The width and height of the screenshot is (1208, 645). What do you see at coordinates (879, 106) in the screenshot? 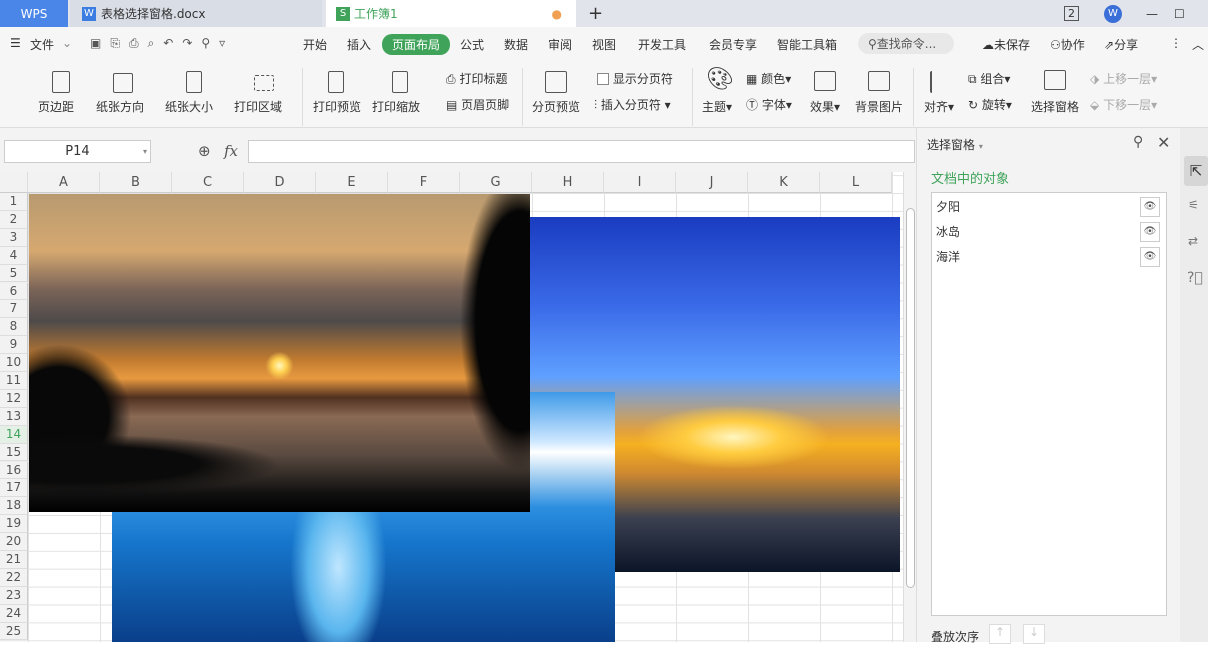
I see `background-image-button: 背景图片` at bounding box center [879, 106].